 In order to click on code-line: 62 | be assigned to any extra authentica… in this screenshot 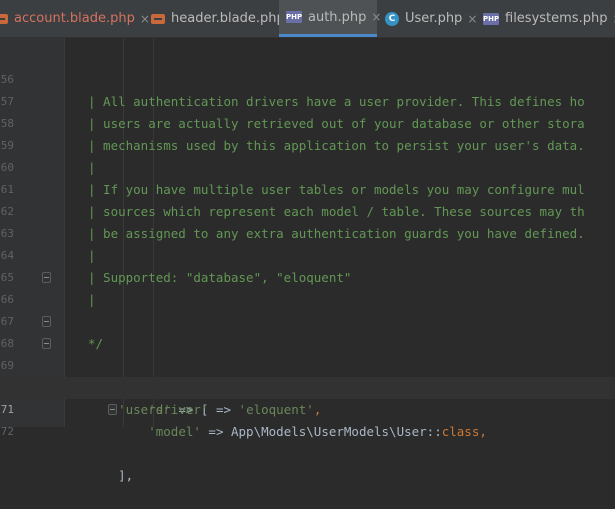, I will do `click(307, 210)`.